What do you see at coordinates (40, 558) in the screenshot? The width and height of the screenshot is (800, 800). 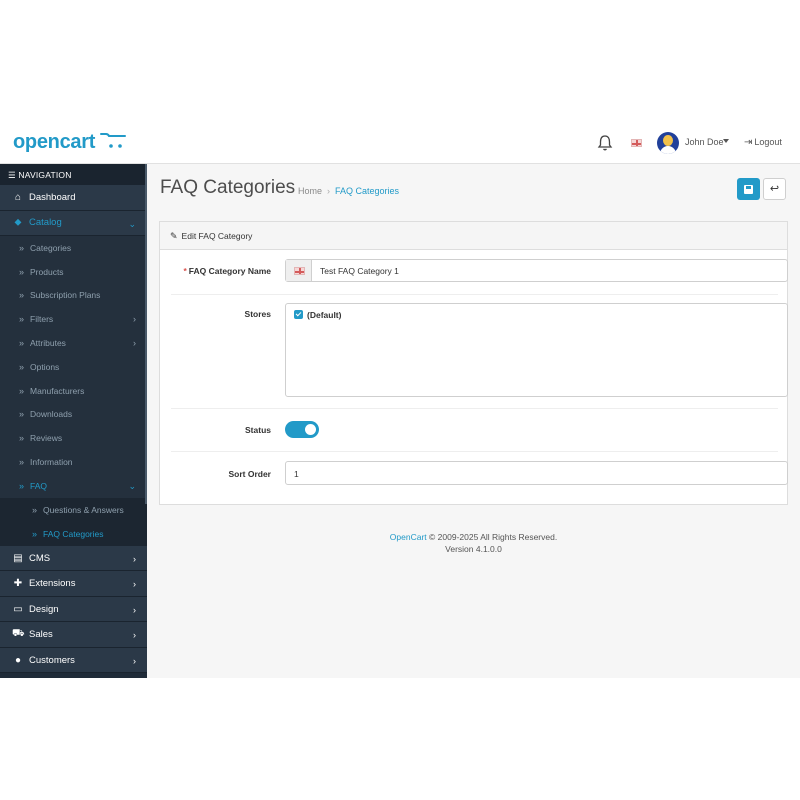 I see `sidebar-item-label: CMS` at bounding box center [40, 558].